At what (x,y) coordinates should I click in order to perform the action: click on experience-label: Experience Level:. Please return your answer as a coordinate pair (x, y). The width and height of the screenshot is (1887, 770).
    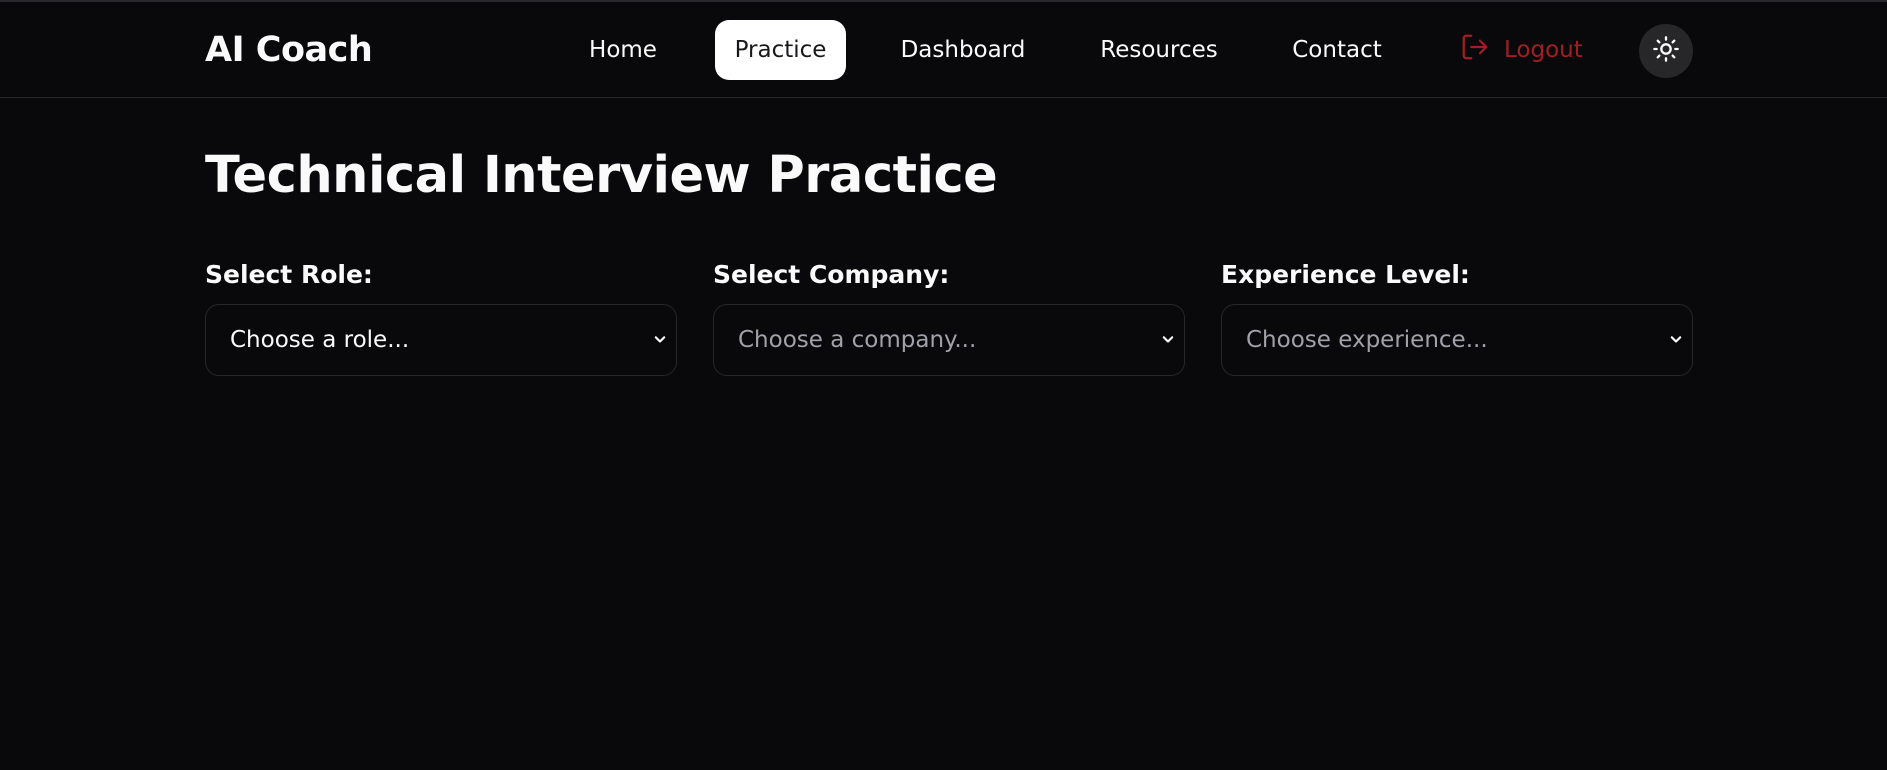
    Looking at the image, I should click on (1345, 274).